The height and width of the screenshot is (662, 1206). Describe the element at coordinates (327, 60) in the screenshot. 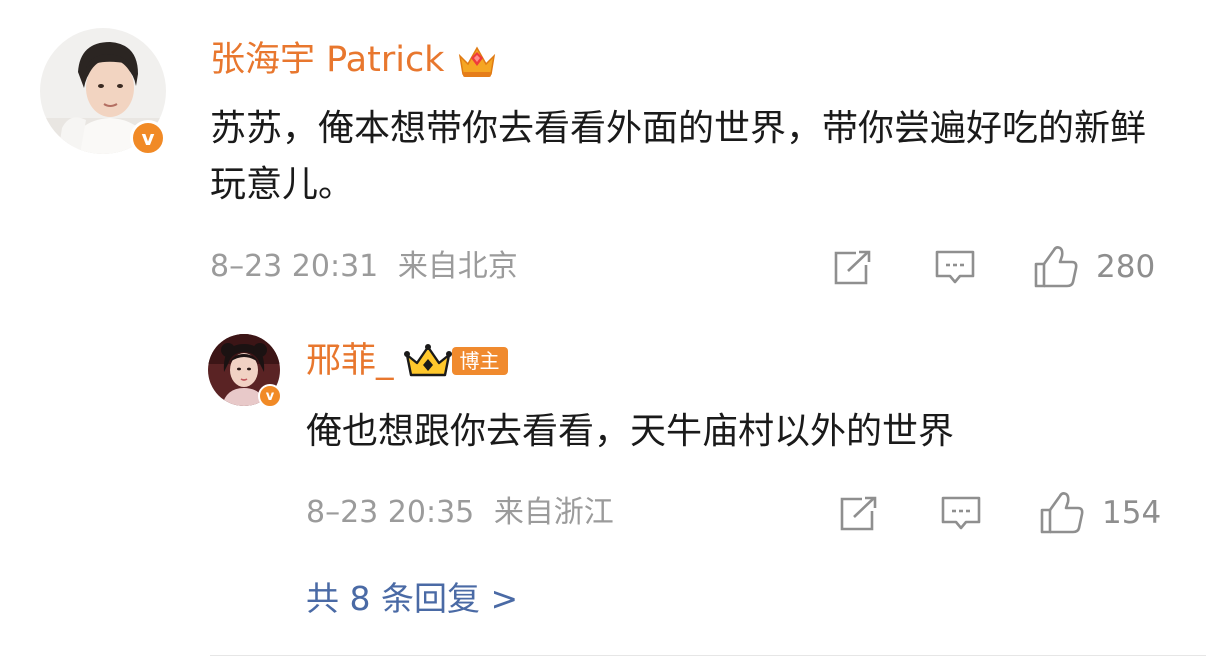

I see `comment-username: 张海宇 Patrick` at that location.